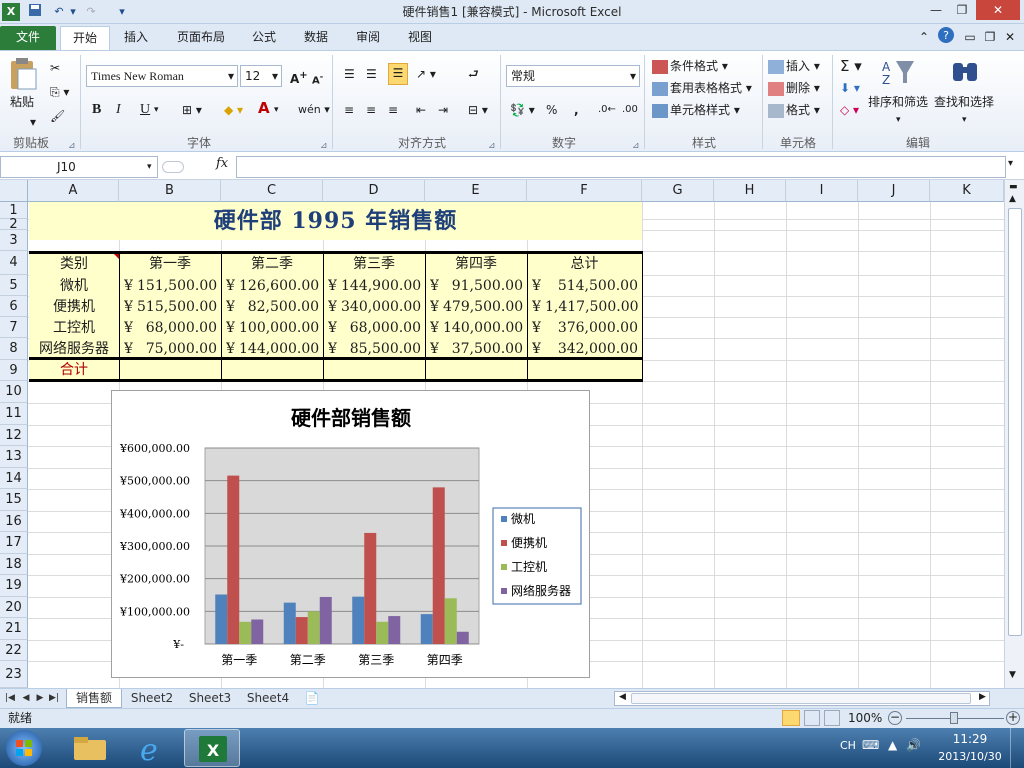  Describe the element at coordinates (162, 76) in the screenshot. I see `font-name-select: Times New Roman ▾` at that location.